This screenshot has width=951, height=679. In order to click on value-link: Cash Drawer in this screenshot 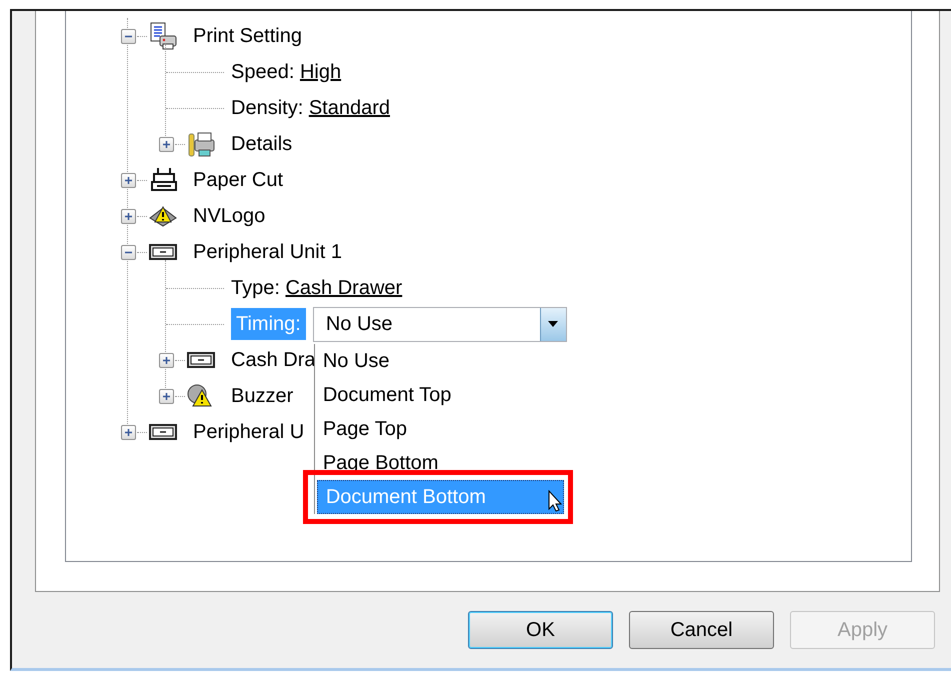, I will do `click(343, 288)`.